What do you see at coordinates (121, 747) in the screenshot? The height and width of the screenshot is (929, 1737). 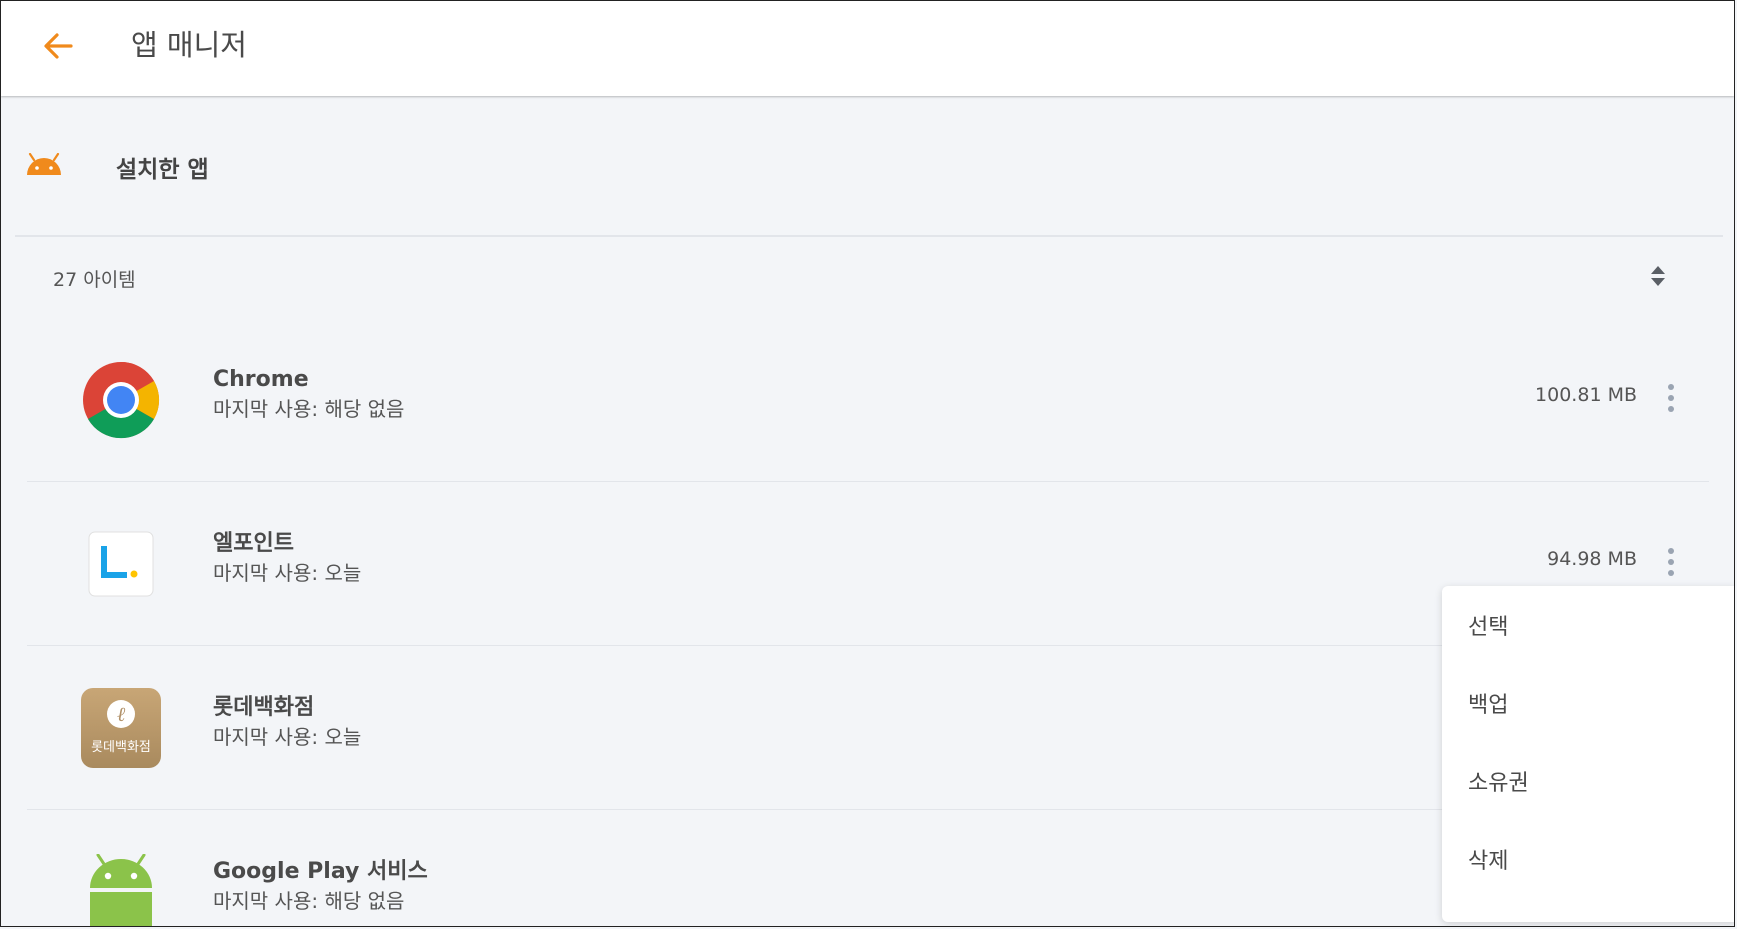 I see `lotte-icon-label: 롯데백화점` at bounding box center [121, 747].